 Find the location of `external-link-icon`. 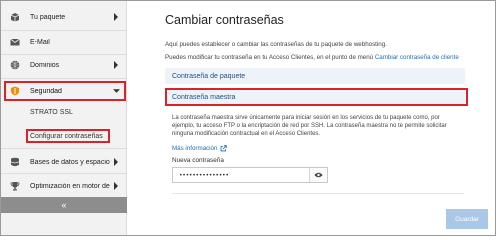

external-link-icon is located at coordinates (224, 148).